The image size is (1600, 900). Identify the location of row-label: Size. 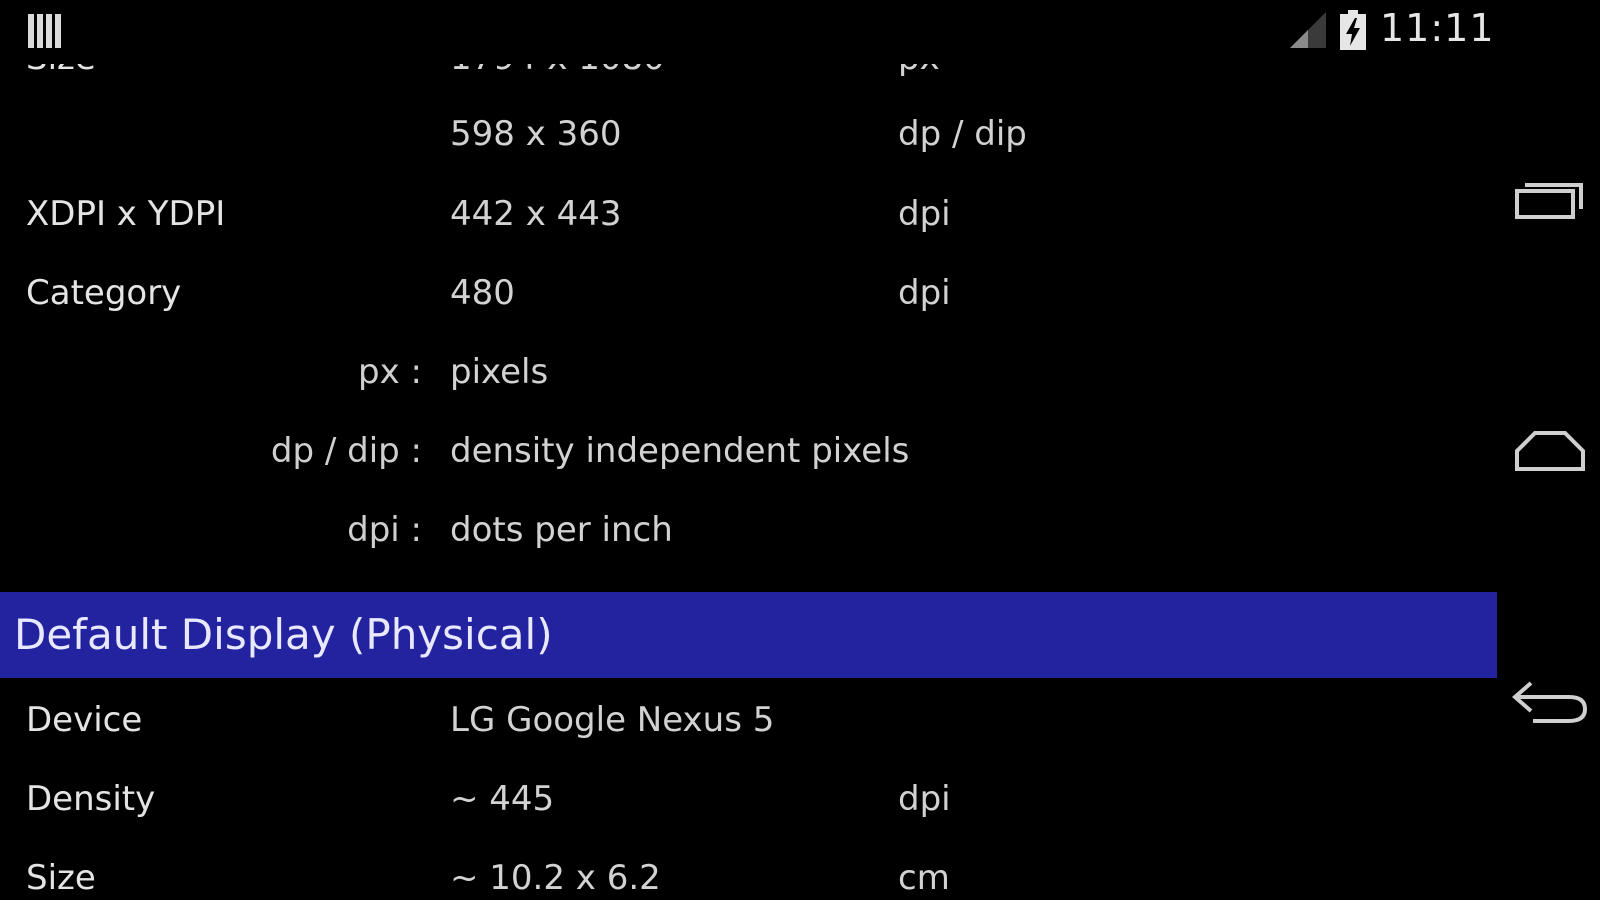
(61, 878).